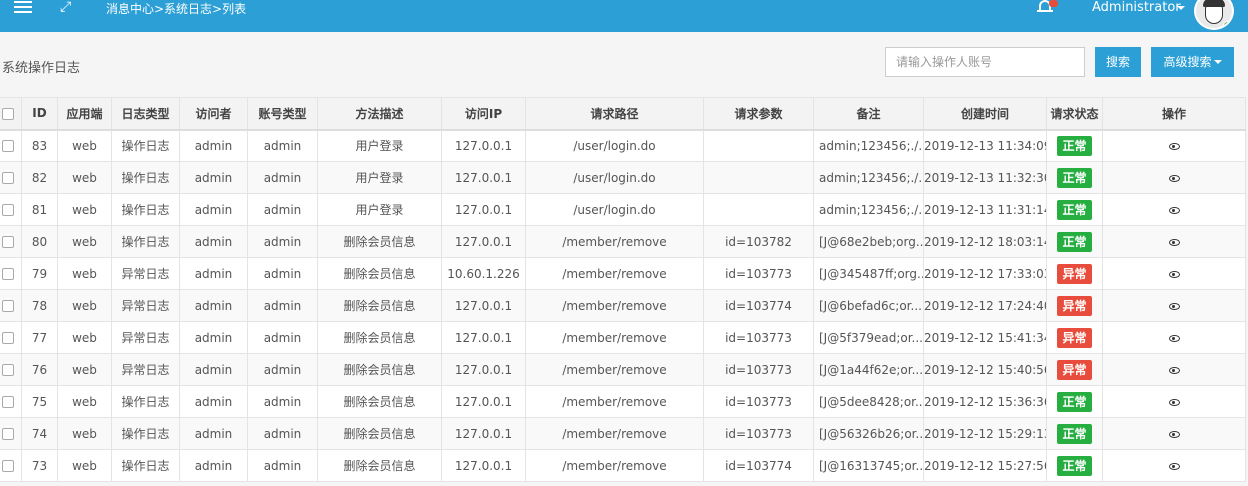 The image size is (1248, 486). I want to click on column-header: 请求状态, so click(1074, 114).